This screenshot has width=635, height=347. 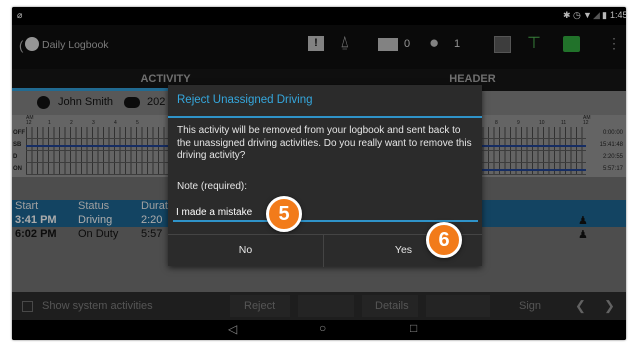 I want to click on step-callout-marker: 6, so click(x=444, y=240).